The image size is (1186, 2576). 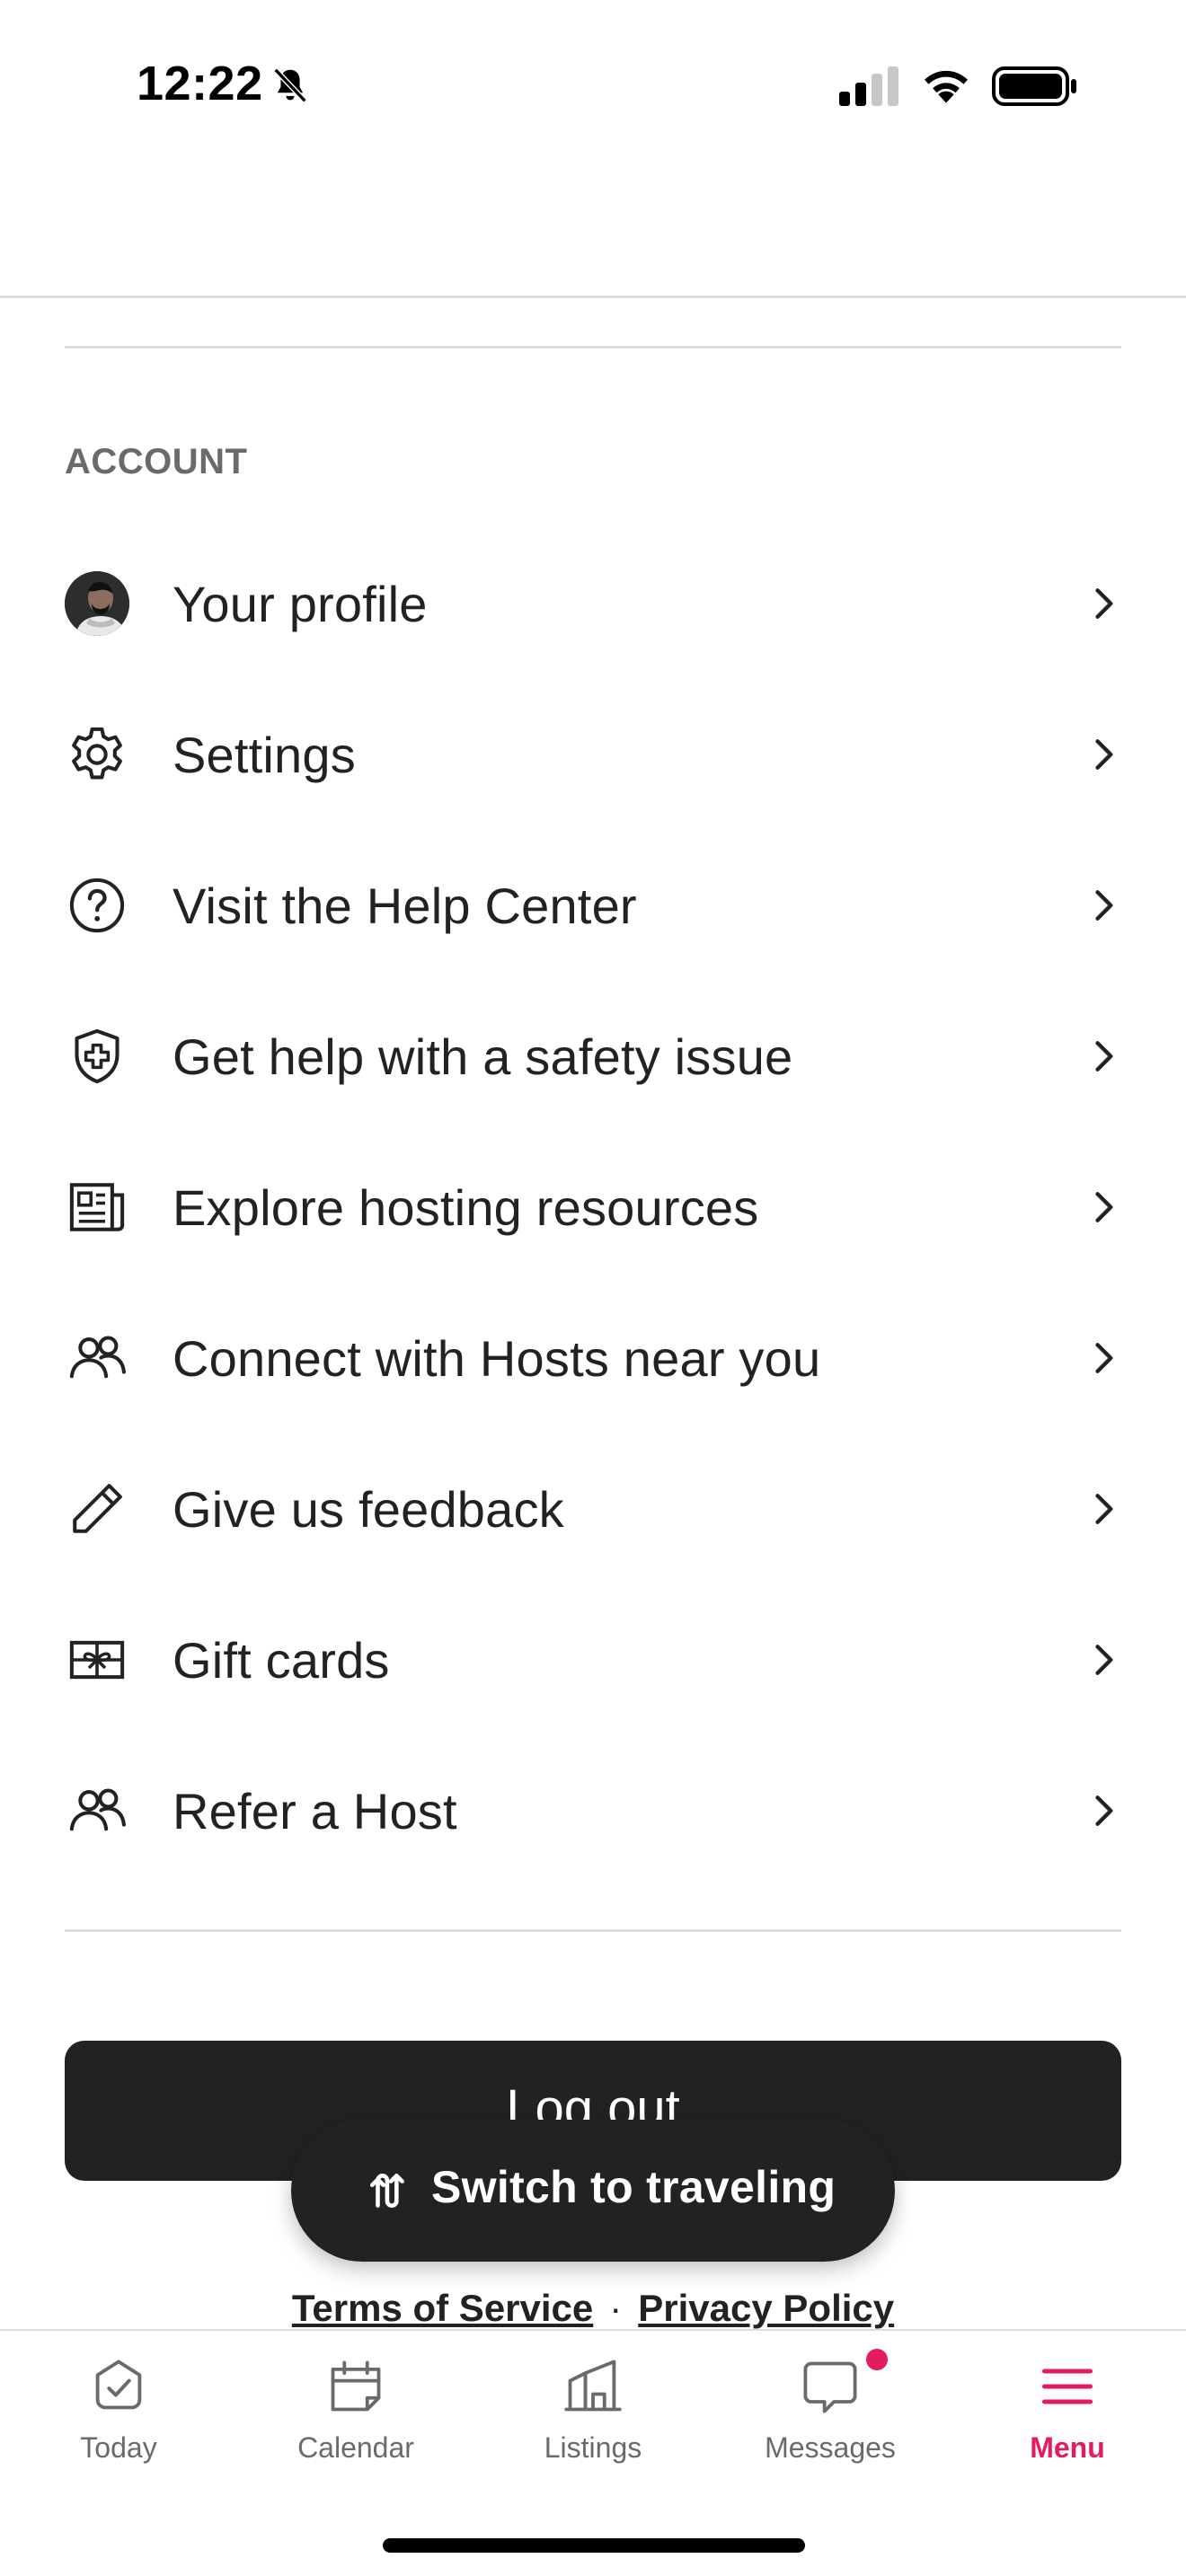 What do you see at coordinates (118, 2447) in the screenshot?
I see `tab-label: Today` at bounding box center [118, 2447].